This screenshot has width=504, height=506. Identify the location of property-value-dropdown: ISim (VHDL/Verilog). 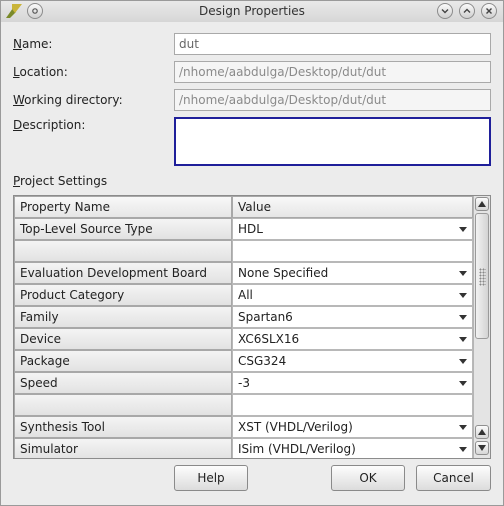
(352, 448).